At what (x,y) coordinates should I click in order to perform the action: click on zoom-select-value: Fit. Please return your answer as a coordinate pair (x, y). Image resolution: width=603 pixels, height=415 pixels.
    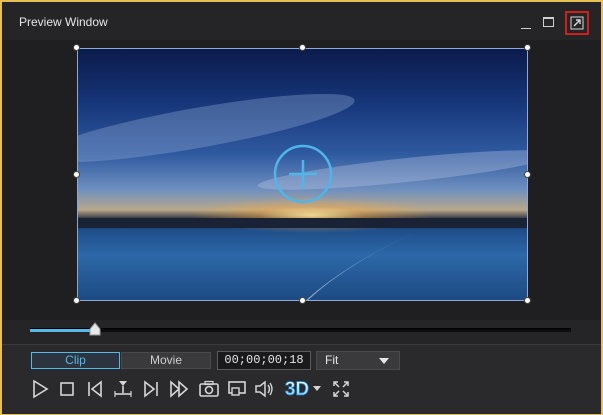
    Looking at the image, I should click on (332, 360).